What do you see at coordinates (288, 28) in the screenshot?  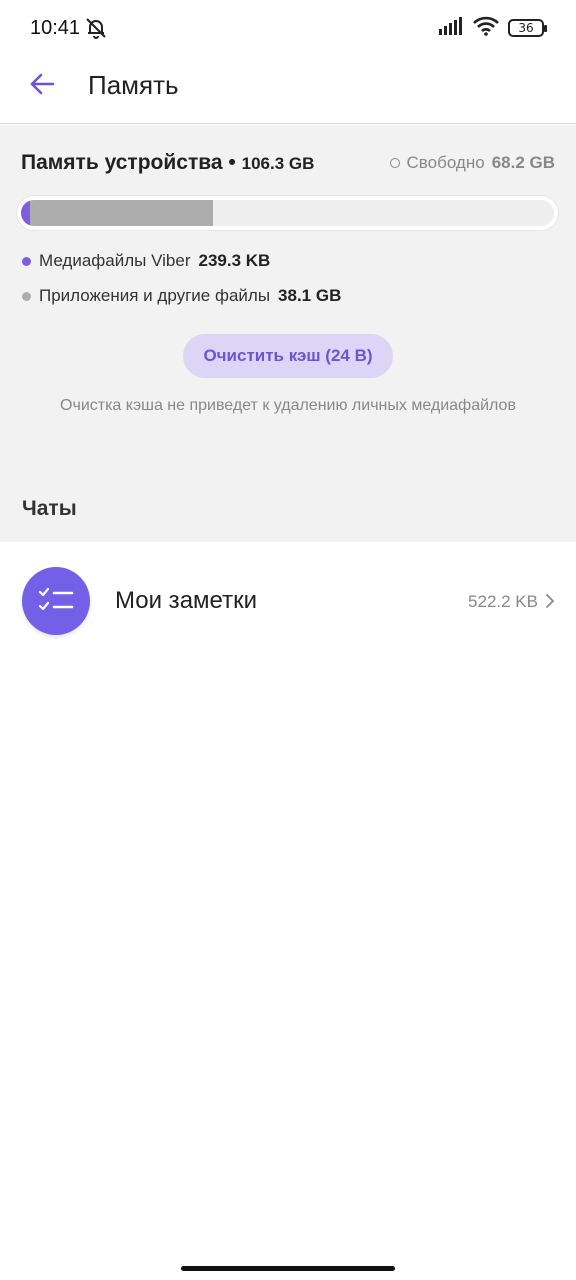 I see `status-bar: 10:41 36` at bounding box center [288, 28].